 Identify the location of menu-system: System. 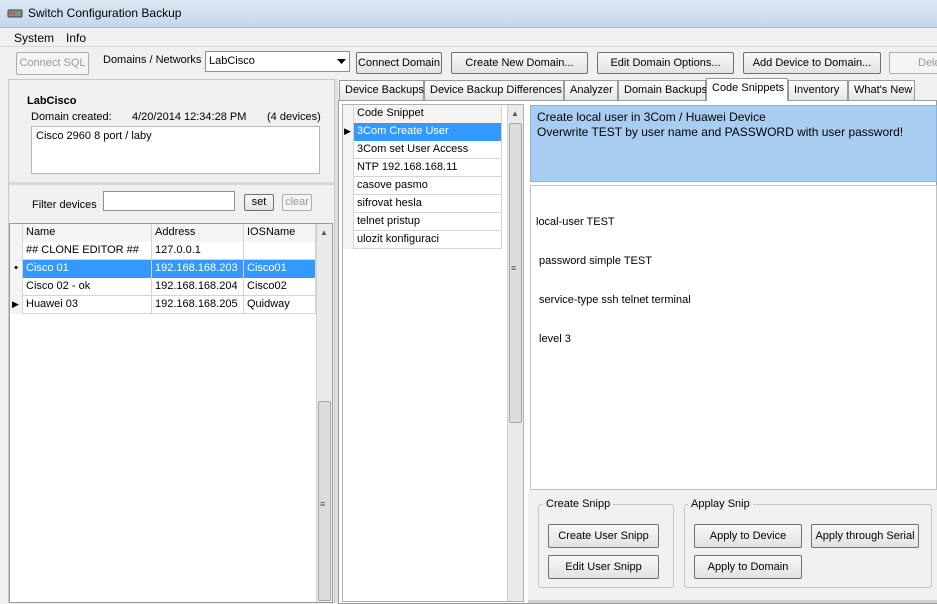
(34, 38).